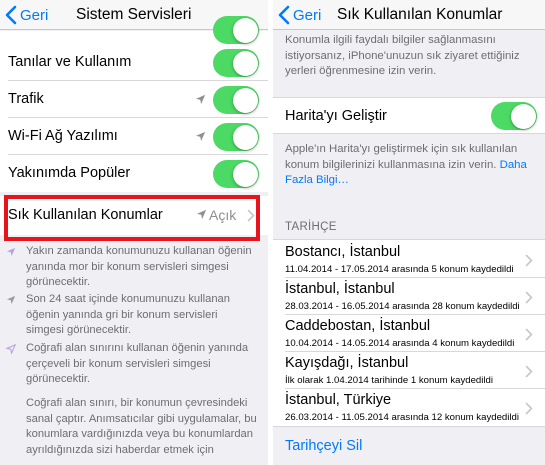 The image size is (545, 465). What do you see at coordinates (85, 215) in the screenshot?
I see `row-label: Sık Kullanılan Konumlar` at bounding box center [85, 215].